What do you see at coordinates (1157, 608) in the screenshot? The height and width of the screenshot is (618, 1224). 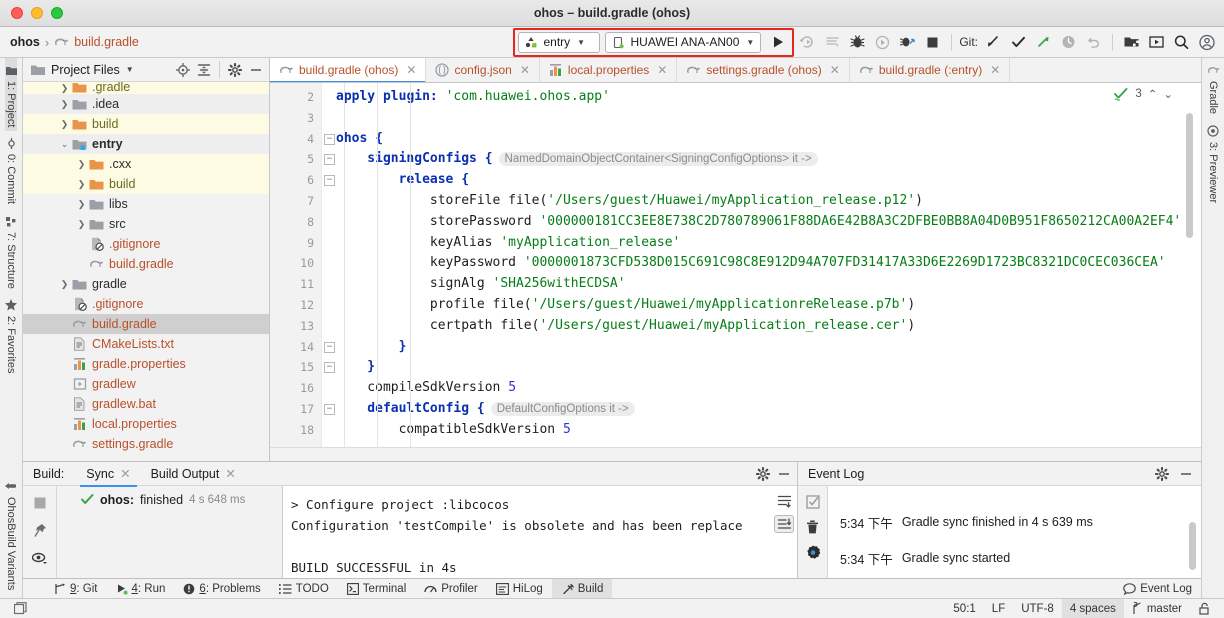 I see `vcs-branch: master` at bounding box center [1157, 608].